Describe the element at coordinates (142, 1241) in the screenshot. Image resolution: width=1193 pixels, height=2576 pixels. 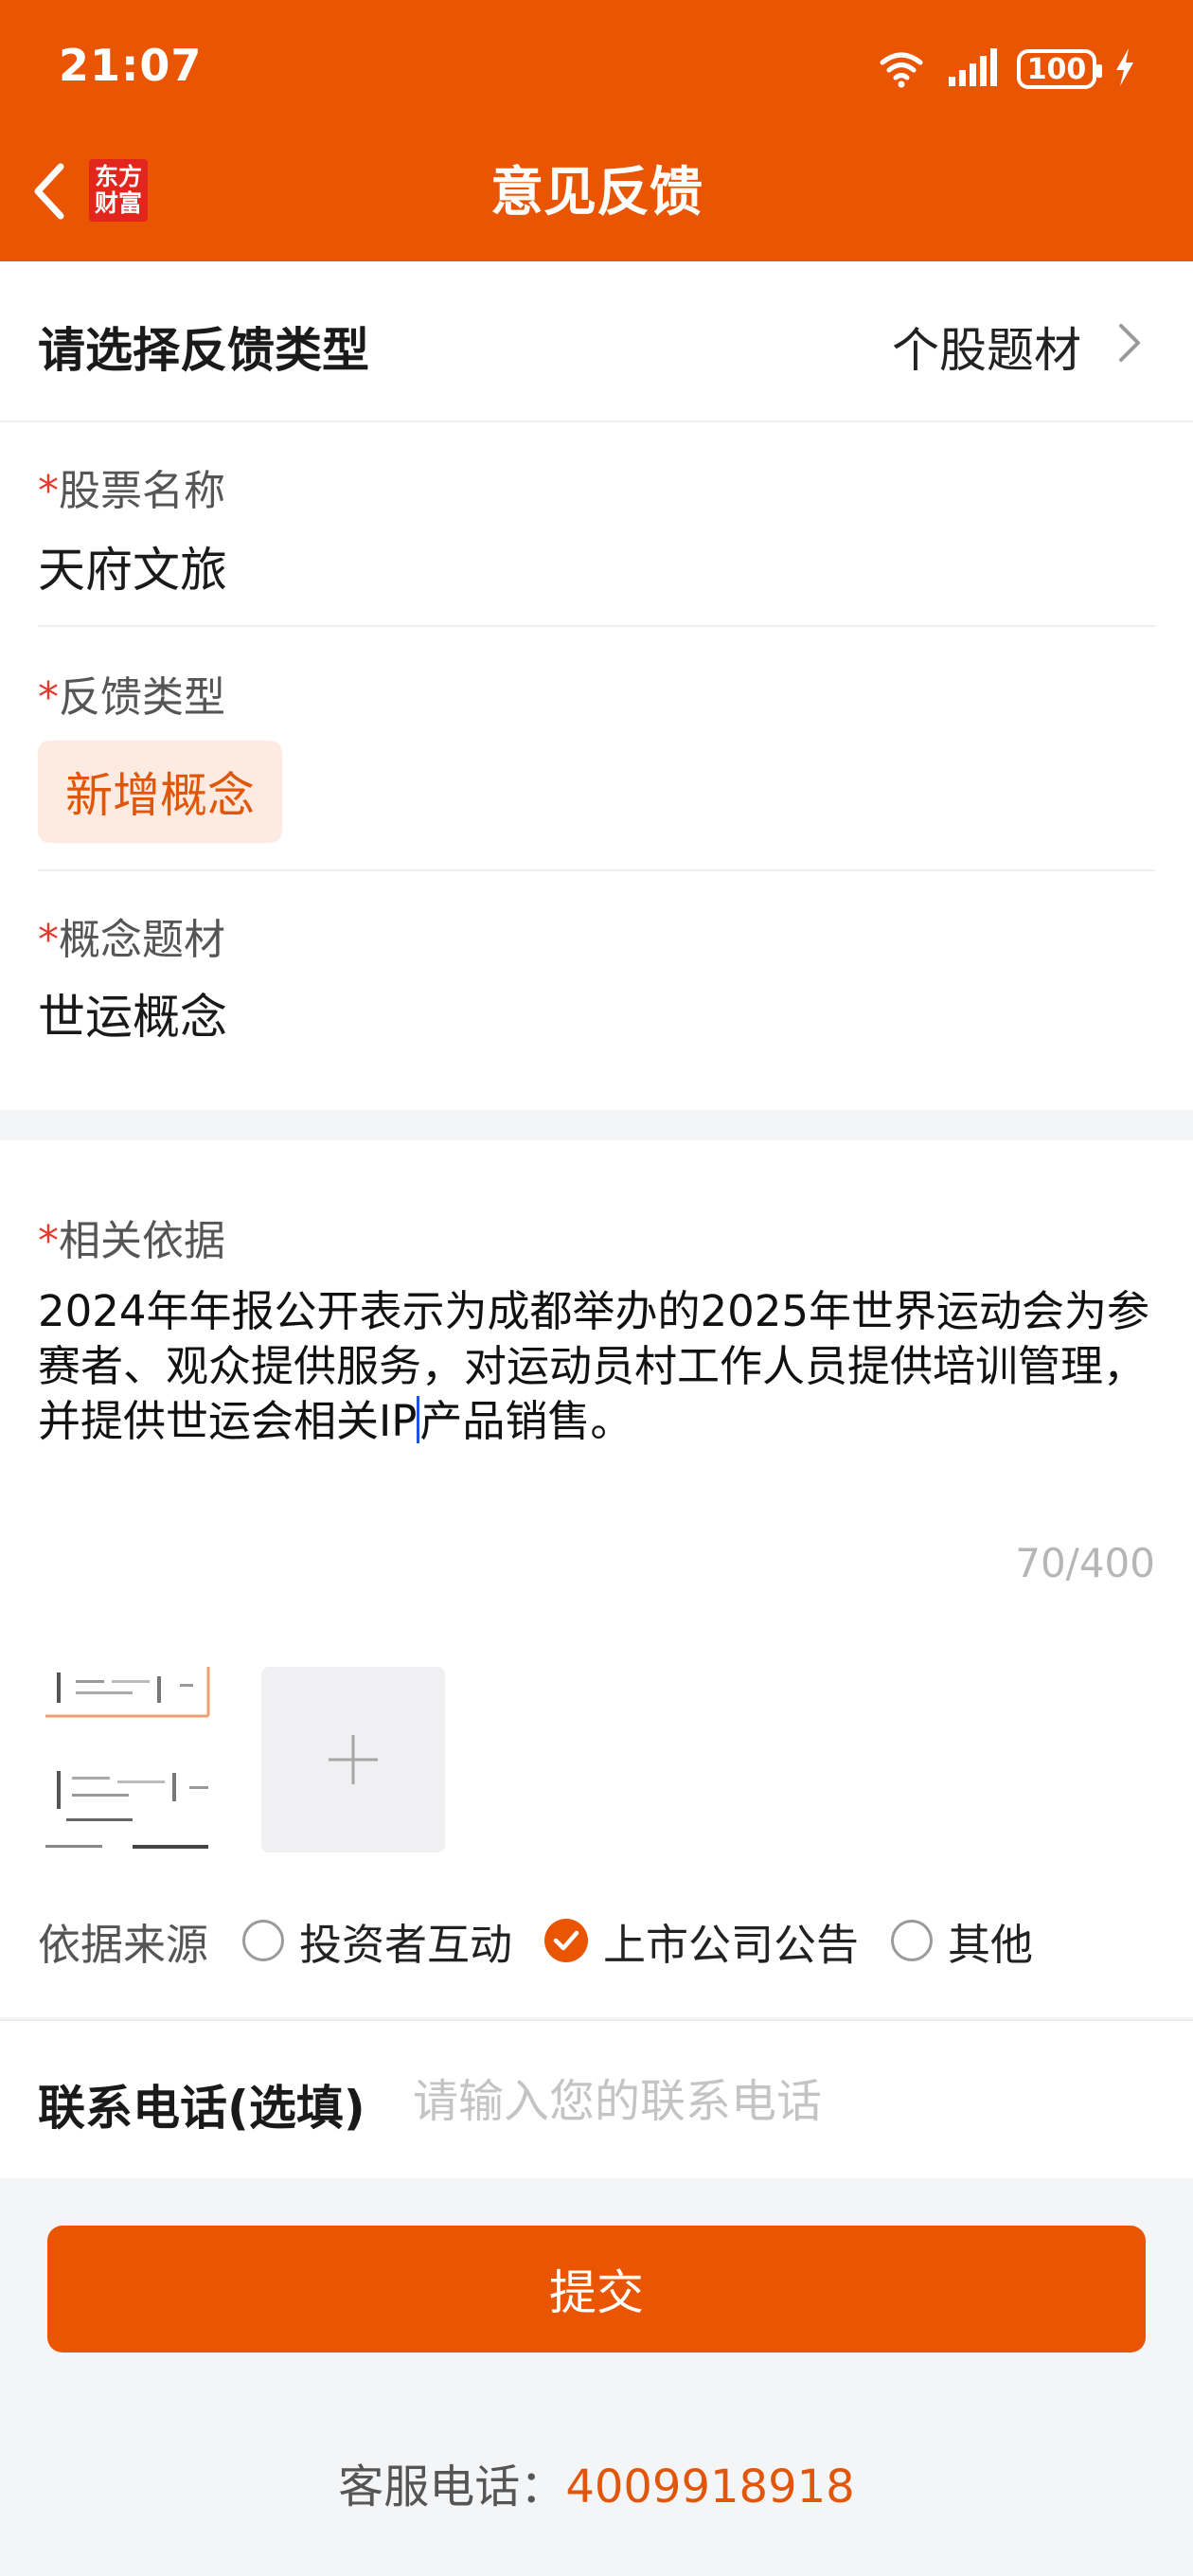
I see `basis-label-text: 相关依据` at that location.